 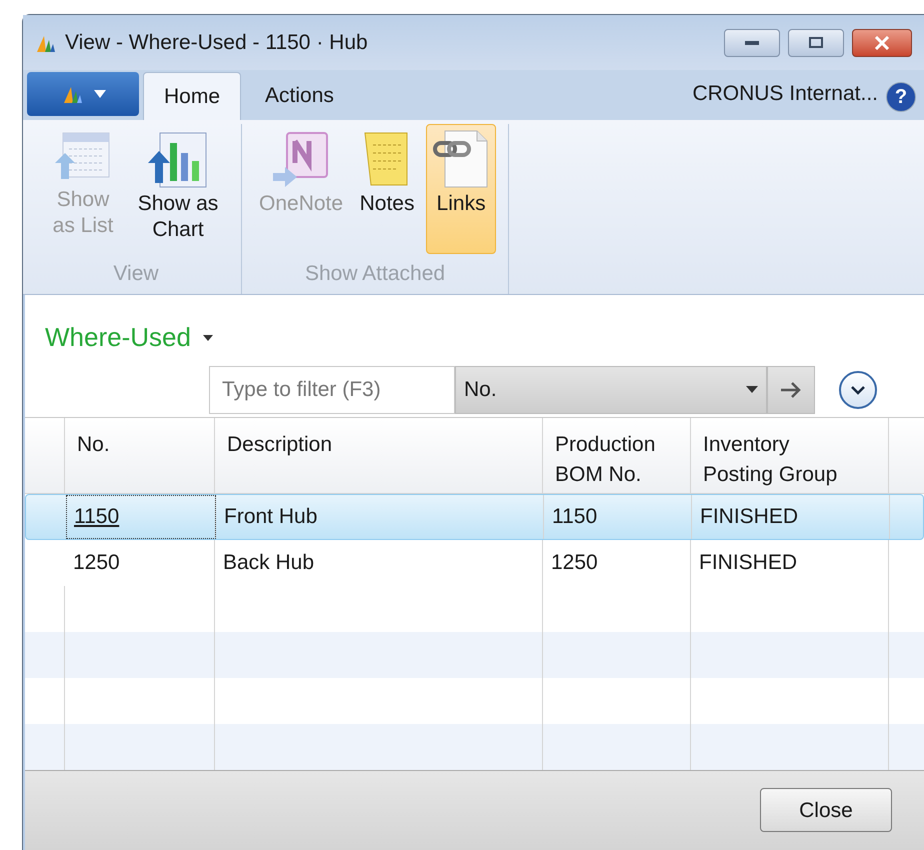 What do you see at coordinates (118, 337) in the screenshot?
I see `page-title: Where-Used` at bounding box center [118, 337].